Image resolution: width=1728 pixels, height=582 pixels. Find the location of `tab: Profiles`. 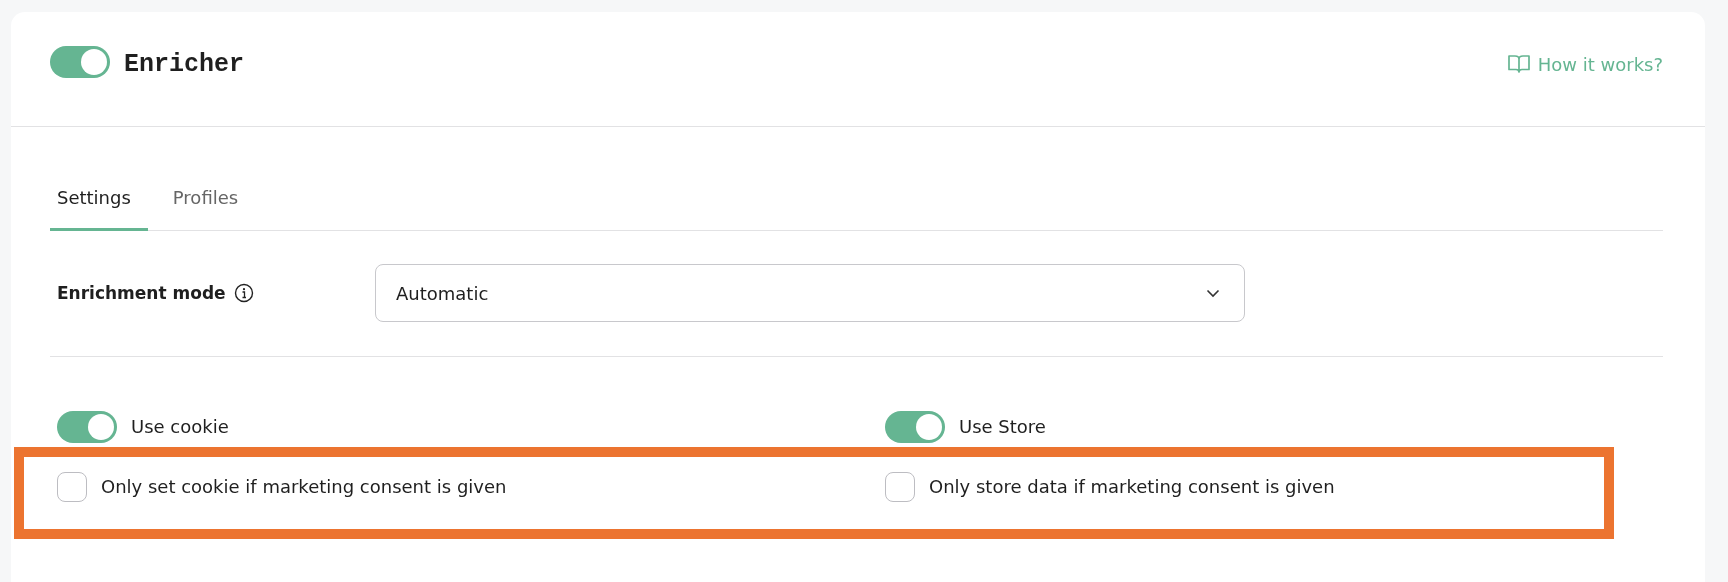

tab: Profiles is located at coordinates (210, 209).